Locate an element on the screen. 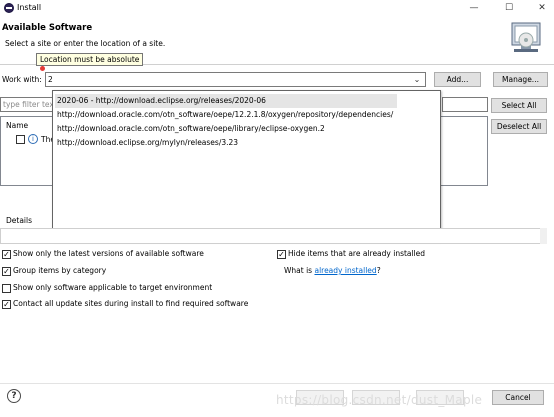  already-installed-suffix: ? is located at coordinates (378, 270).